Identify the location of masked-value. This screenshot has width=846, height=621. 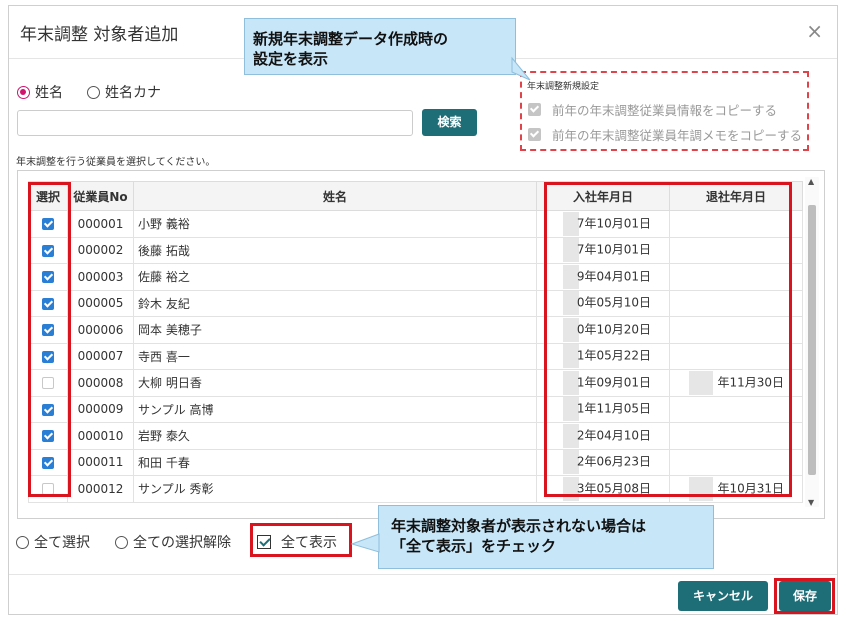
(701, 488).